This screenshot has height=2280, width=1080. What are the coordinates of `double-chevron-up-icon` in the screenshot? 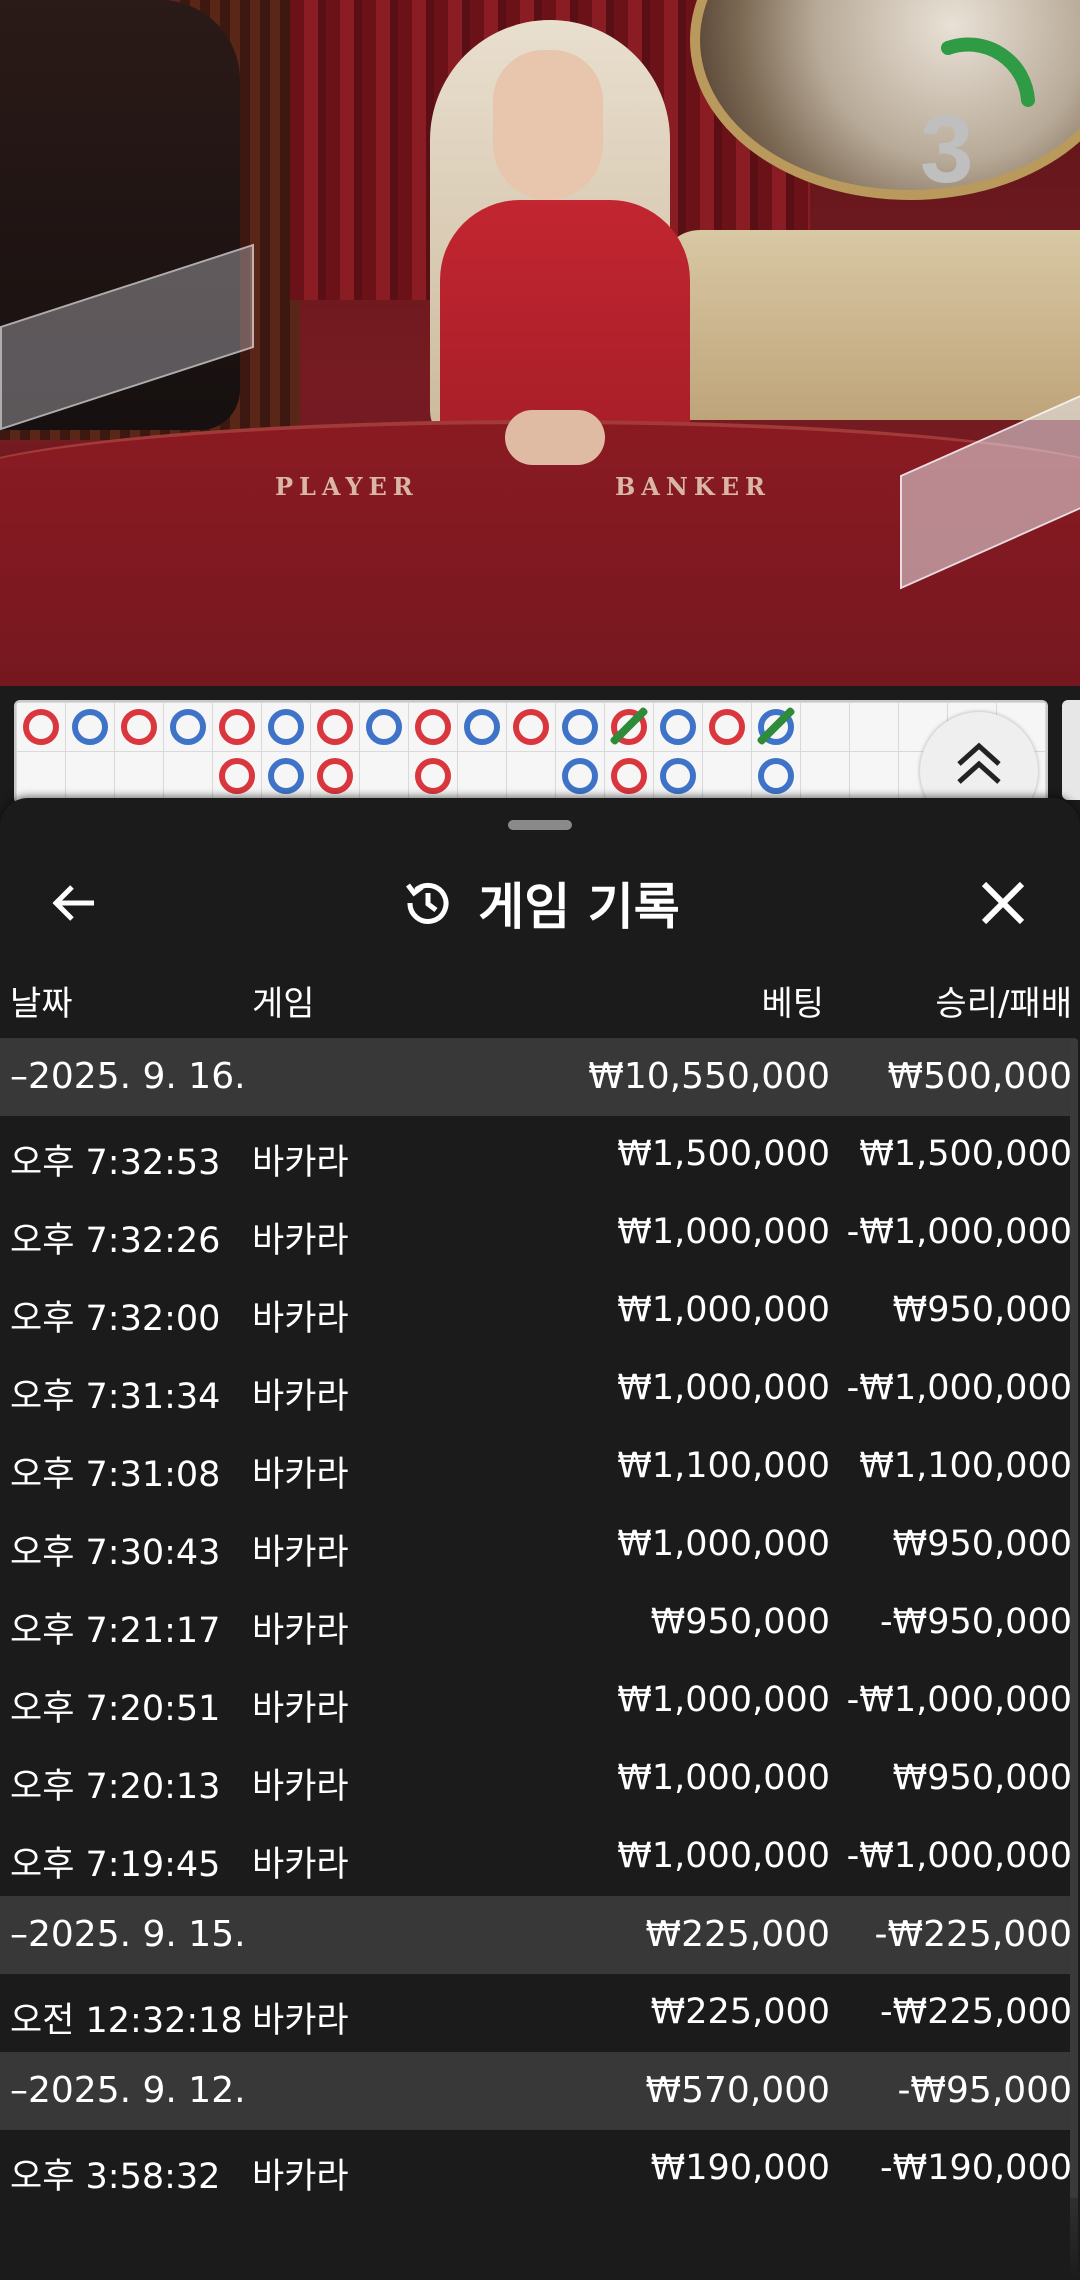 It's located at (979, 763).